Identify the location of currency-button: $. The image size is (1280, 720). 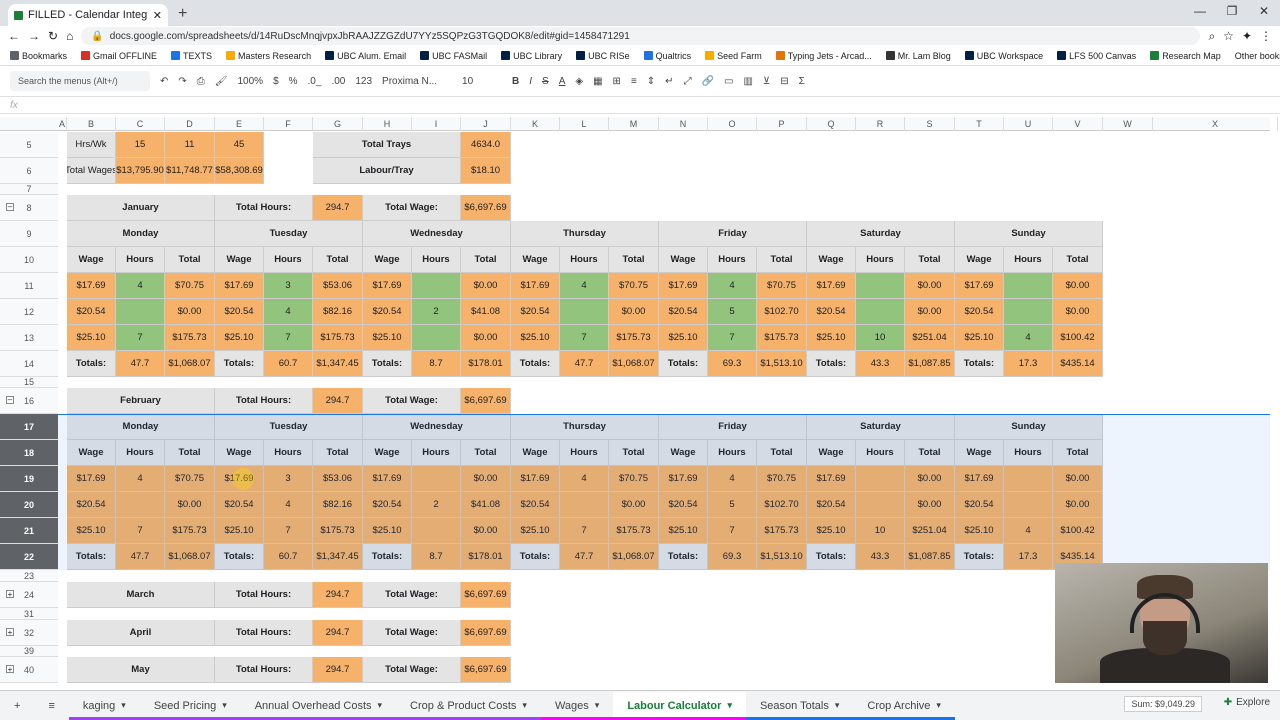
(276, 81).